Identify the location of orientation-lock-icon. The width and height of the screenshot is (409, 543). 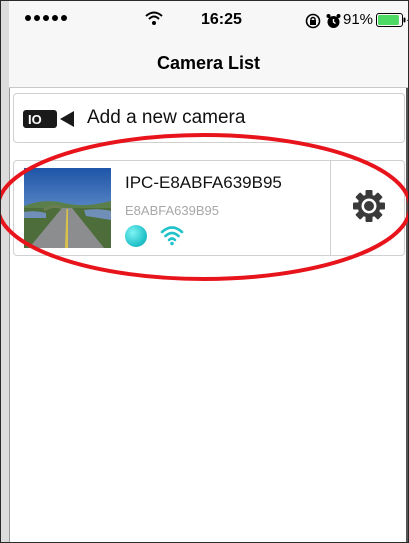
(313, 21).